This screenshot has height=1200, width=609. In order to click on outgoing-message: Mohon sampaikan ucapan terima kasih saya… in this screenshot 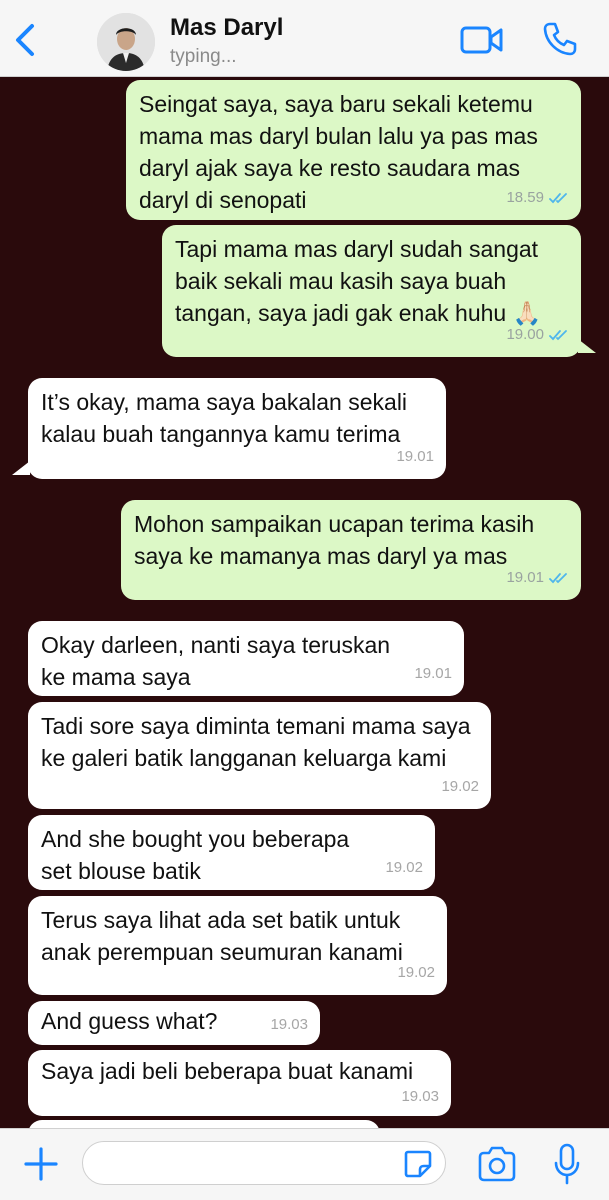, I will do `click(351, 550)`.